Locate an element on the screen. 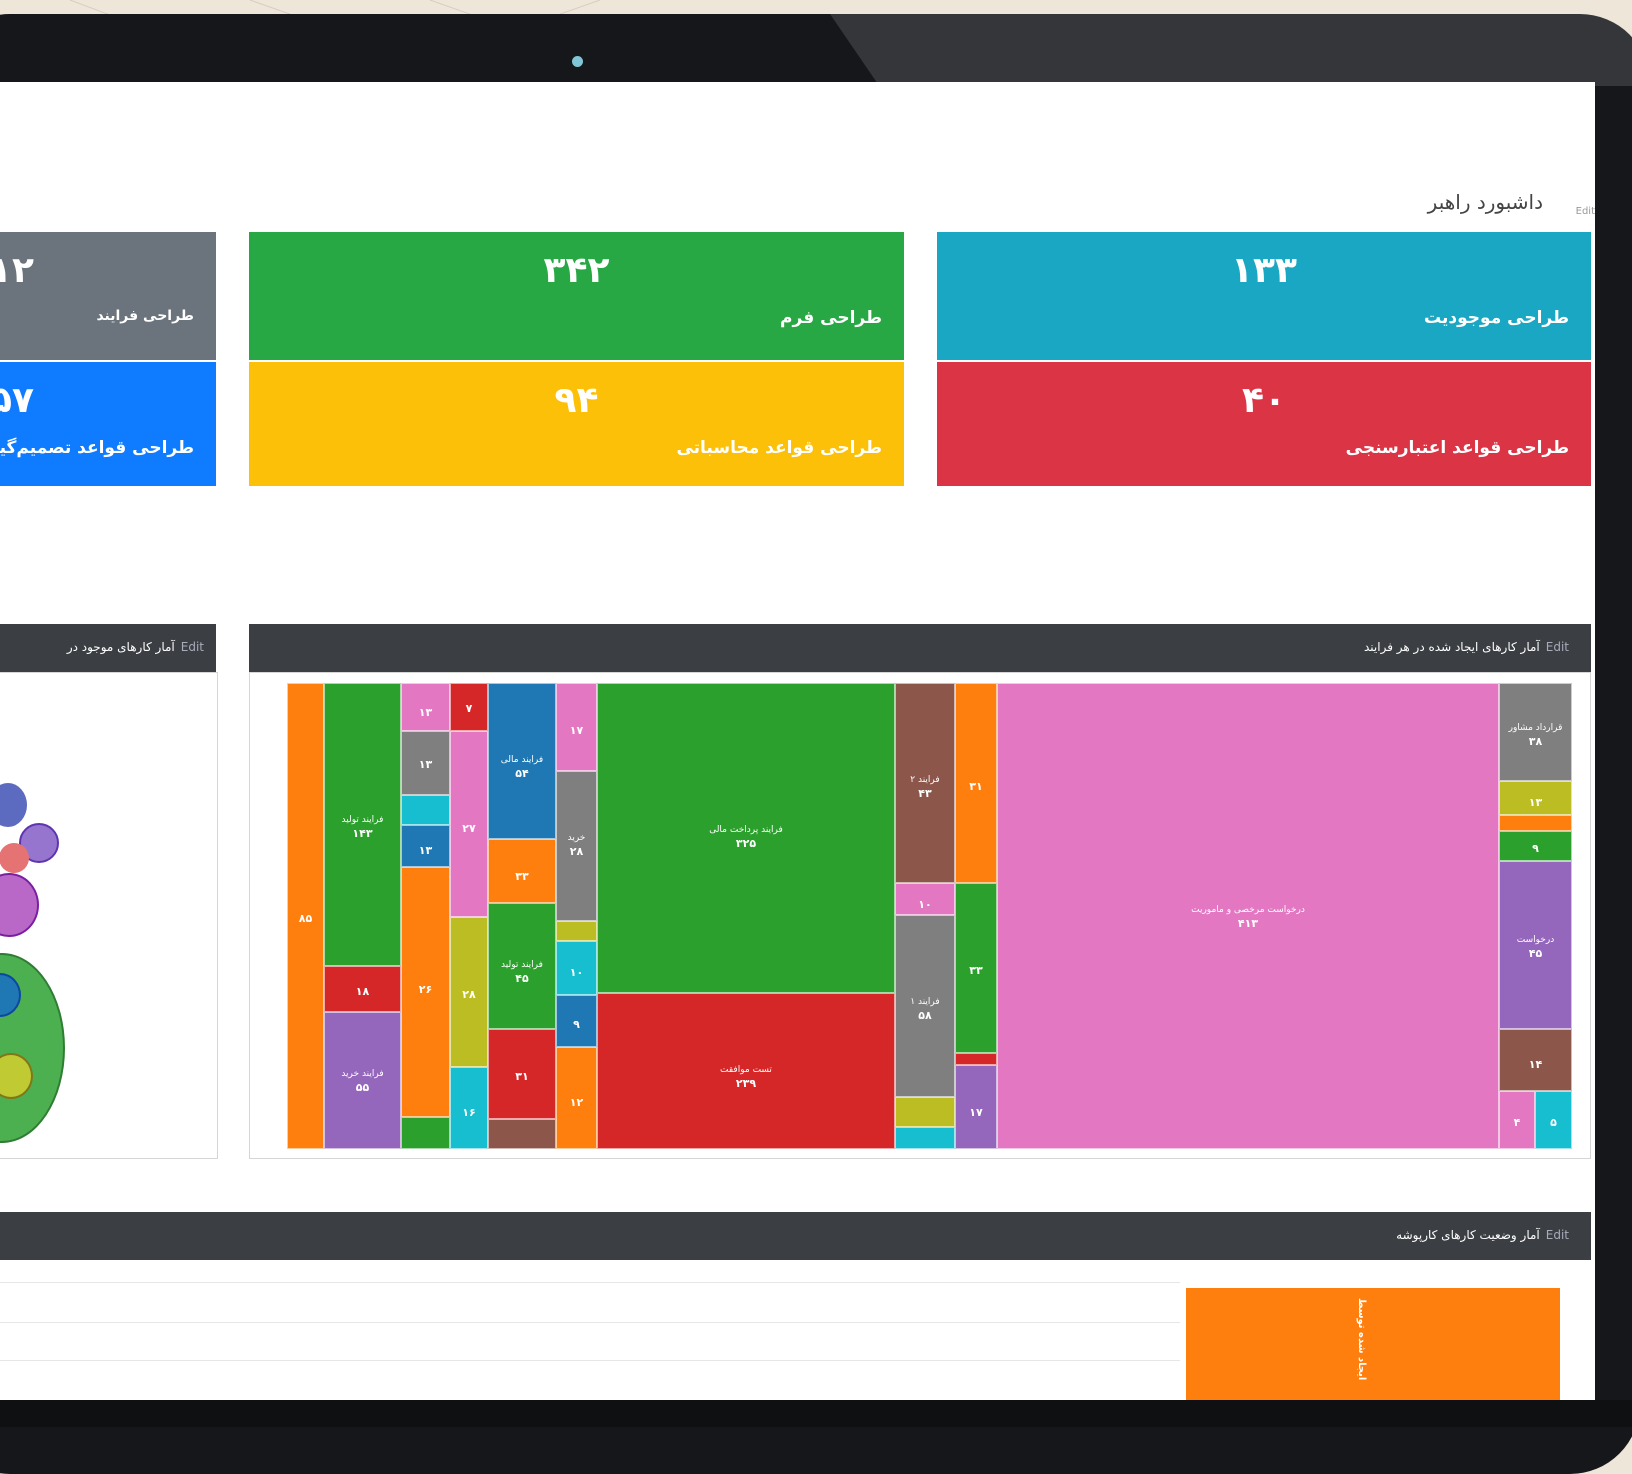 This screenshot has height=1474, width=1632. camera-icon is located at coordinates (577, 61).